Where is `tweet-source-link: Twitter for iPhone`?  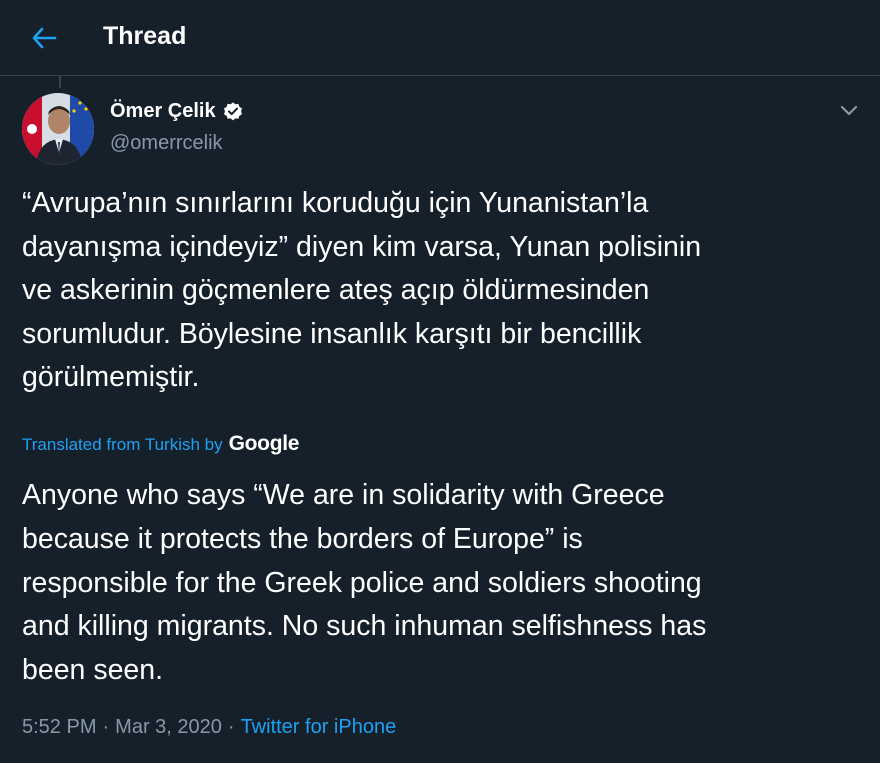 tweet-source-link: Twitter for iPhone is located at coordinates (319, 727).